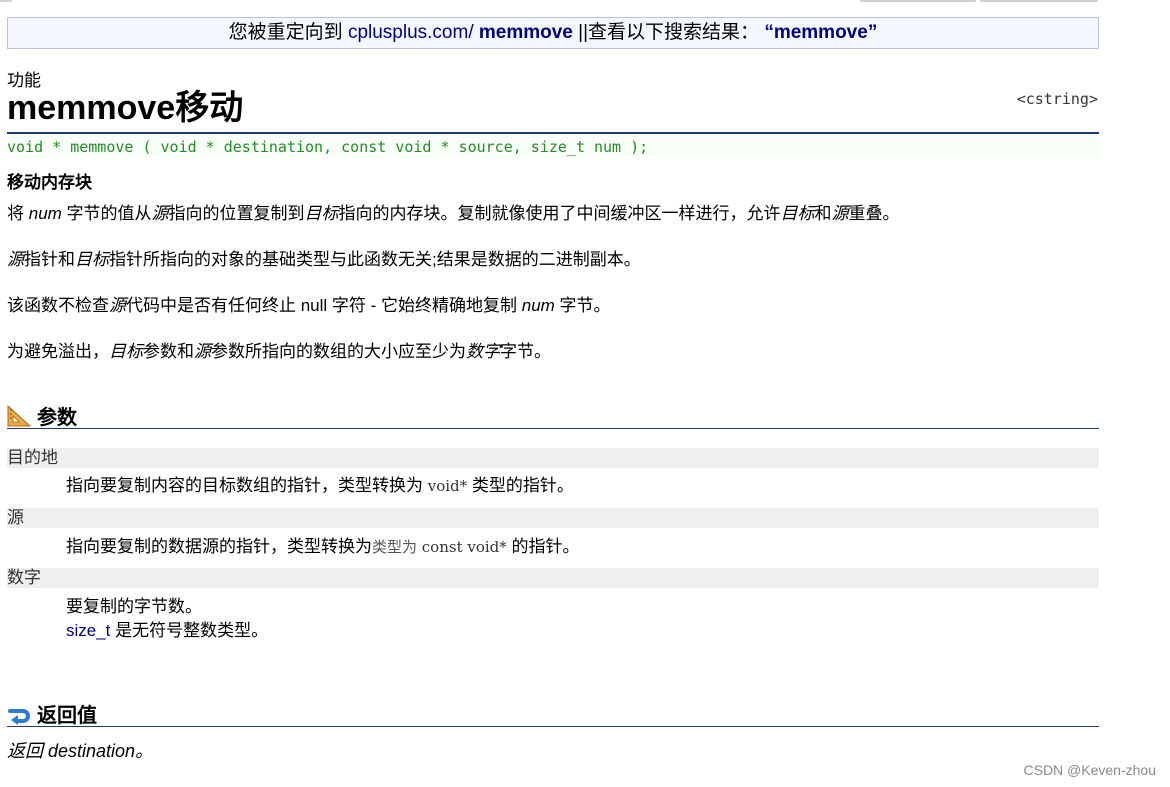  Describe the element at coordinates (324, 305) in the screenshot. I see `text: 代码中是否有任何终止 null 字符 - 它始终精确地复制` at that location.